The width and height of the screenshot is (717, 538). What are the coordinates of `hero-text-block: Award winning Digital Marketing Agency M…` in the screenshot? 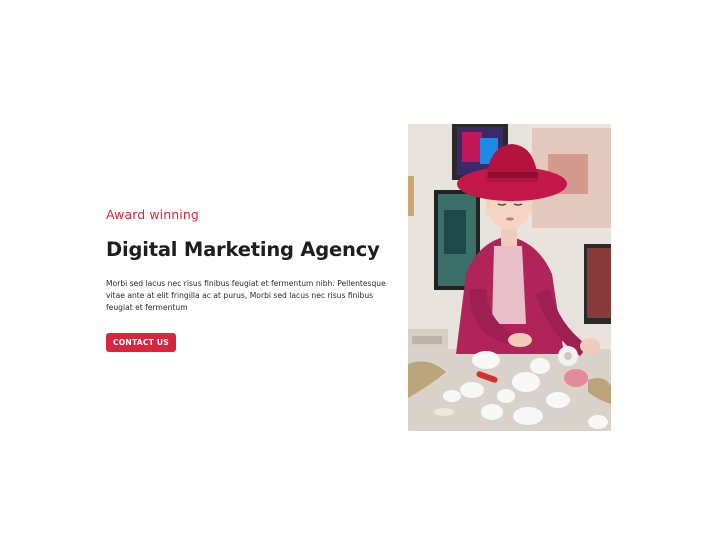 It's located at (254, 279).